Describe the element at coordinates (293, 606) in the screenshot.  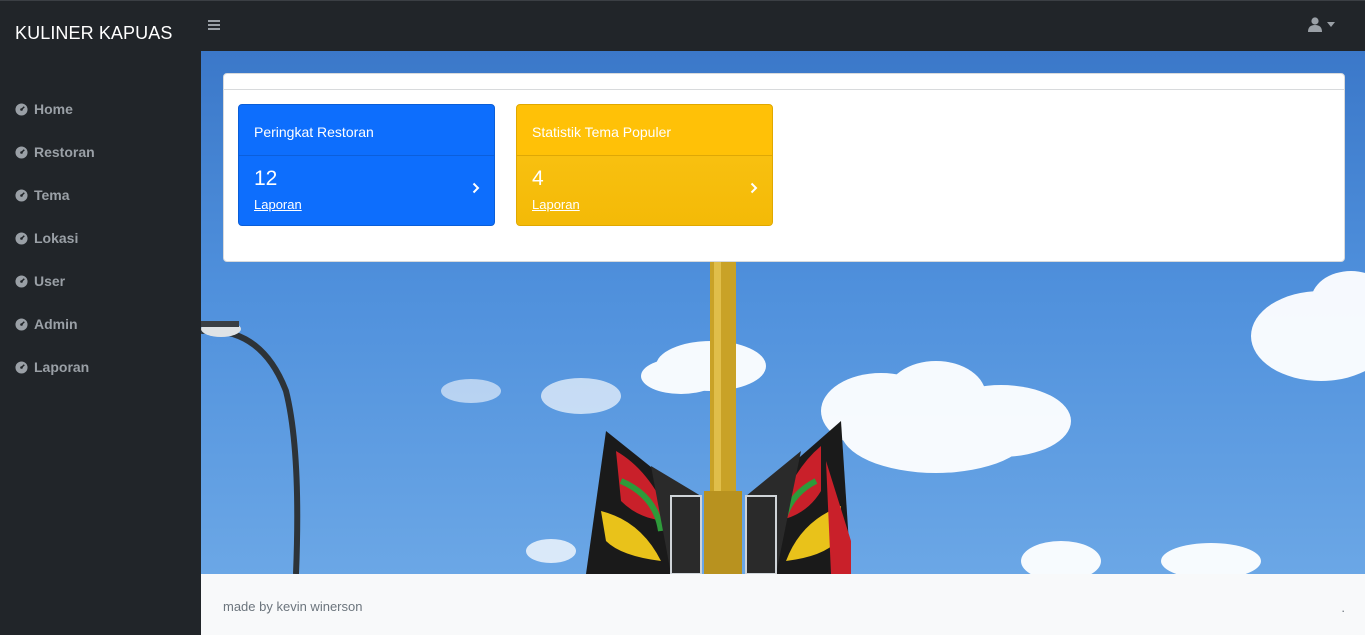
I see `footer-credit: made by kevin winerson` at that location.